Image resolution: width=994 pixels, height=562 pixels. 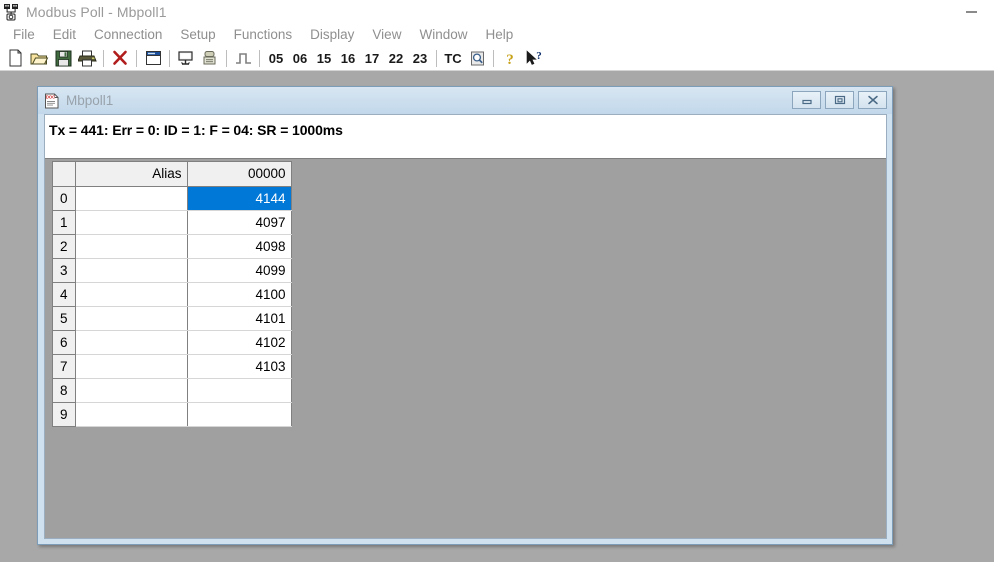 What do you see at coordinates (64, 414) in the screenshot?
I see `row-header-9: 9` at bounding box center [64, 414].